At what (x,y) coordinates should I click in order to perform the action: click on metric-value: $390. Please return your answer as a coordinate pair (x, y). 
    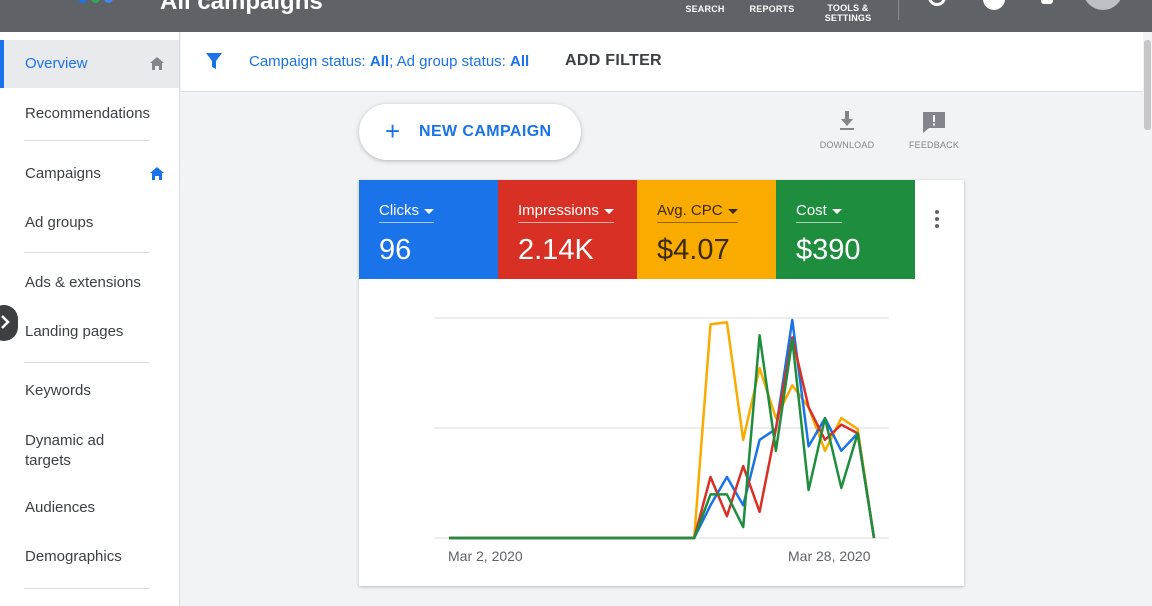
    Looking at the image, I should click on (828, 250).